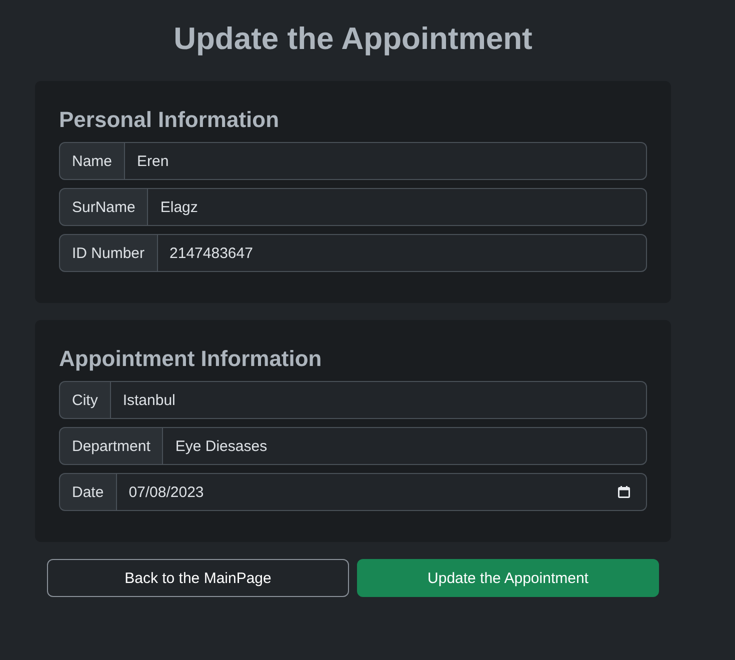 The image size is (735, 660). What do you see at coordinates (88, 492) in the screenshot?
I see `field-label: Date` at bounding box center [88, 492].